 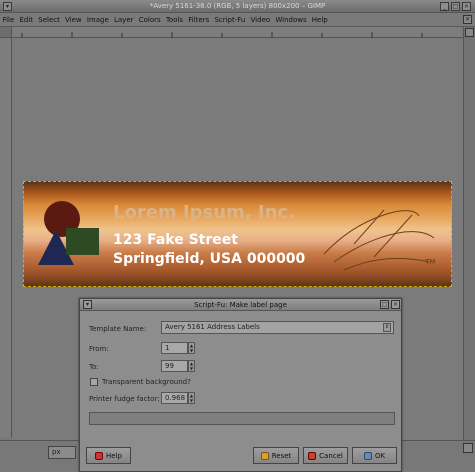 I want to click on reset-button-label: Reset, so click(x=281, y=455).